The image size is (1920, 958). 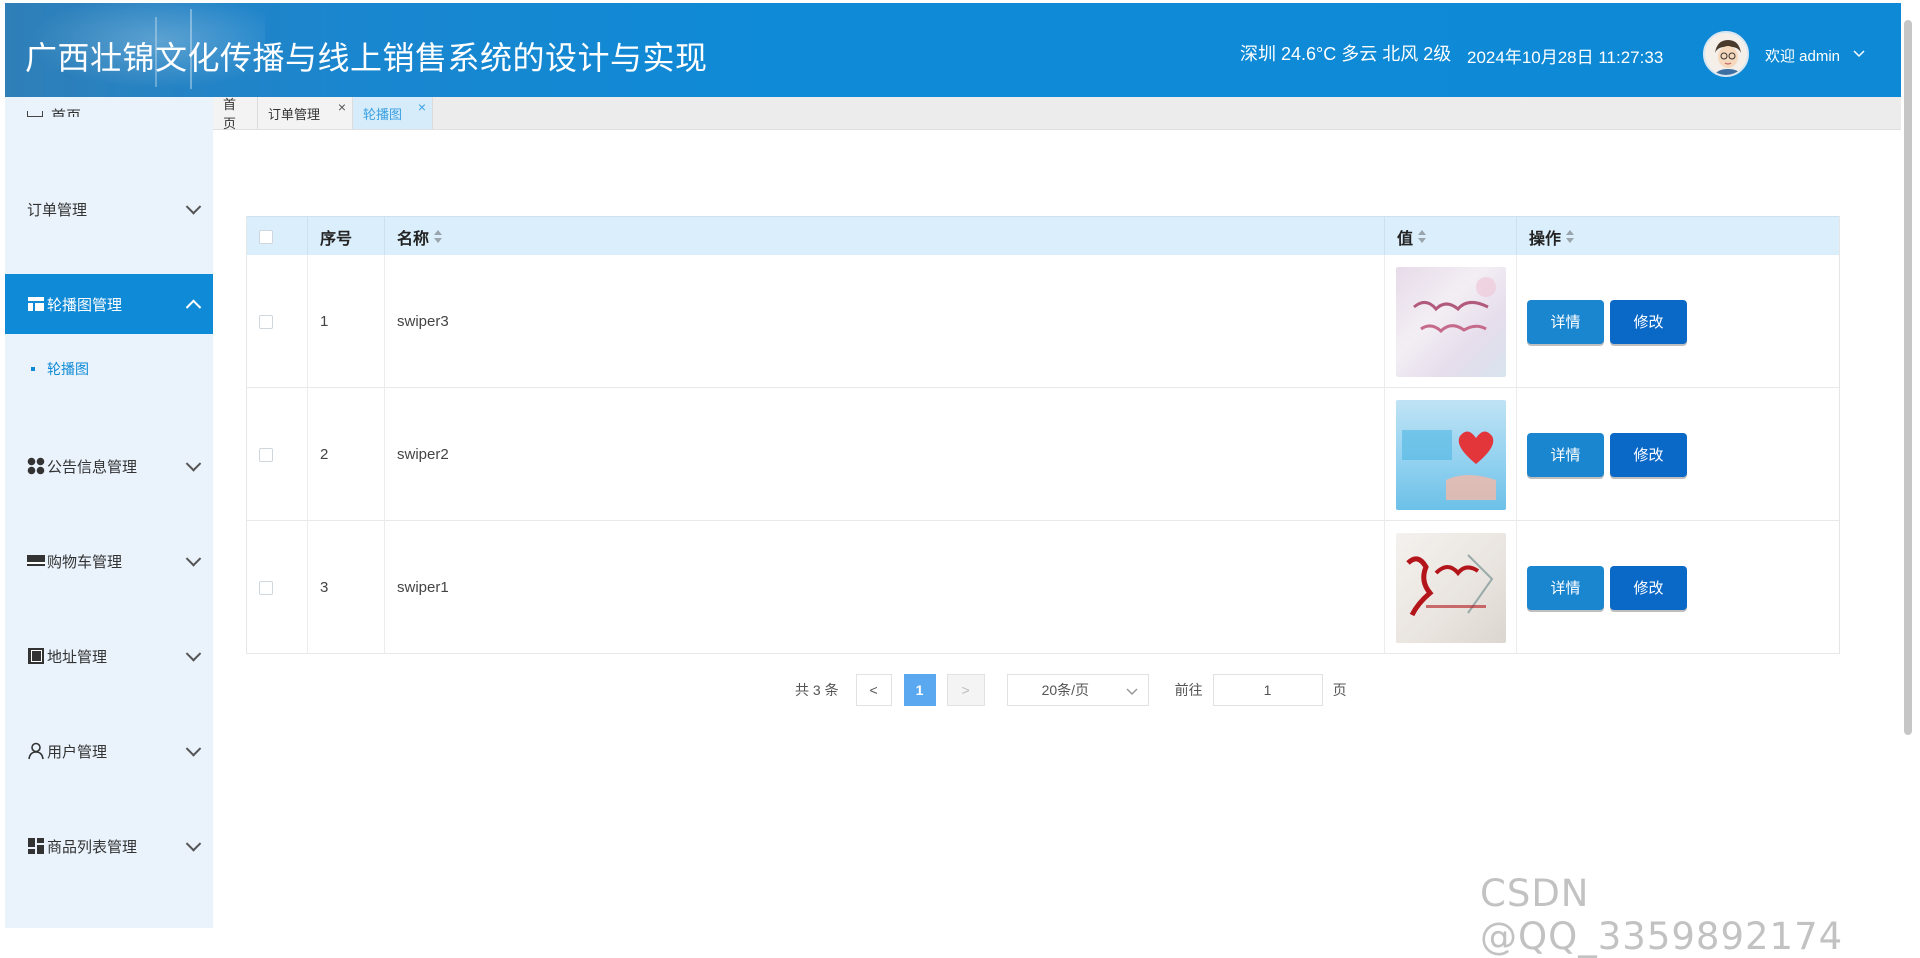 I want to click on sidebar-item-home: 首页, so click(x=54, y=107).